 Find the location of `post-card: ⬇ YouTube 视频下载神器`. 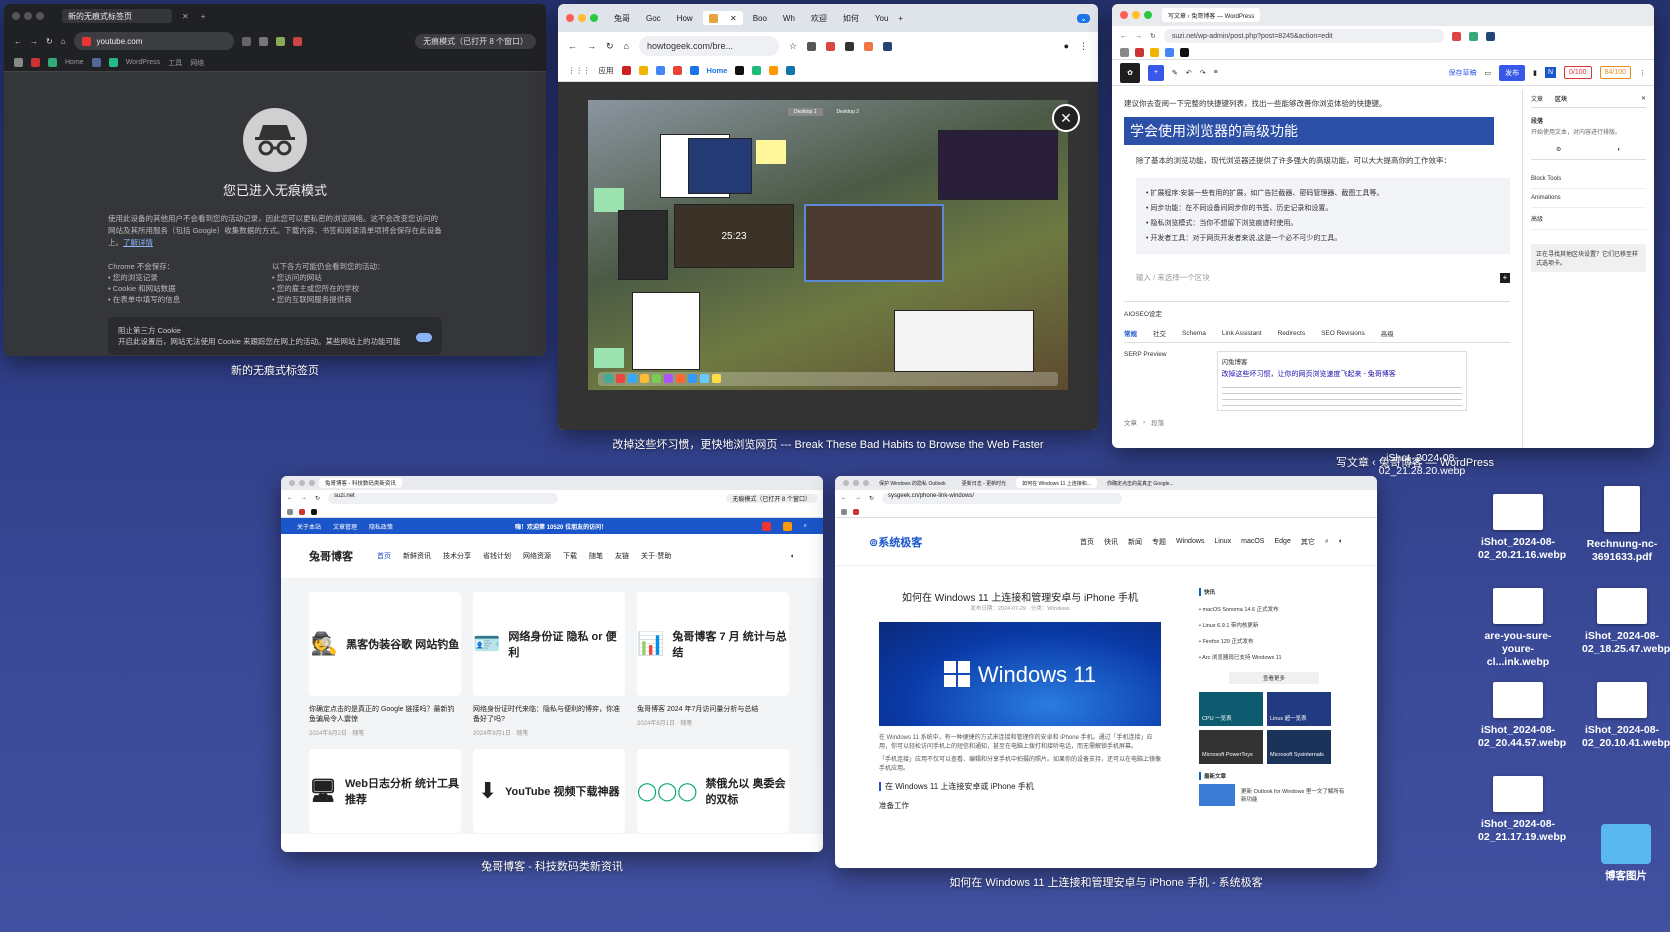

post-card: ⬇ YouTube 视频下载神器 is located at coordinates (549, 795).